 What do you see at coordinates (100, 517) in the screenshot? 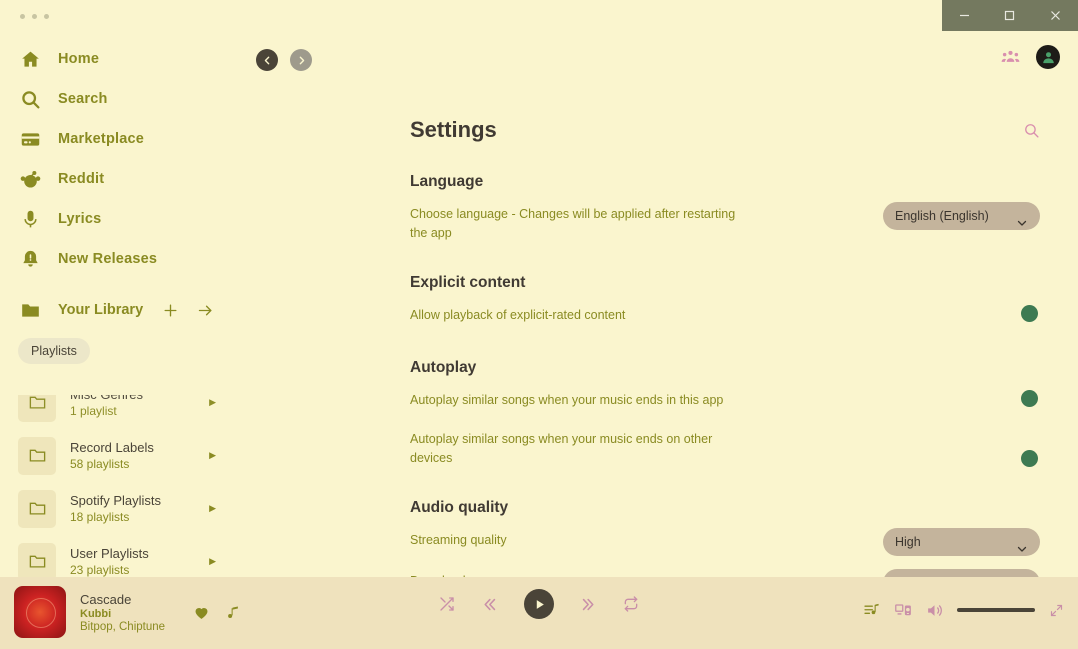
I see `playlist-count: 18 playlists` at bounding box center [100, 517].